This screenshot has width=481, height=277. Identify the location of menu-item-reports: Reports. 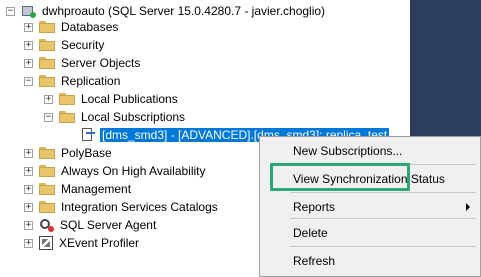
(314, 207).